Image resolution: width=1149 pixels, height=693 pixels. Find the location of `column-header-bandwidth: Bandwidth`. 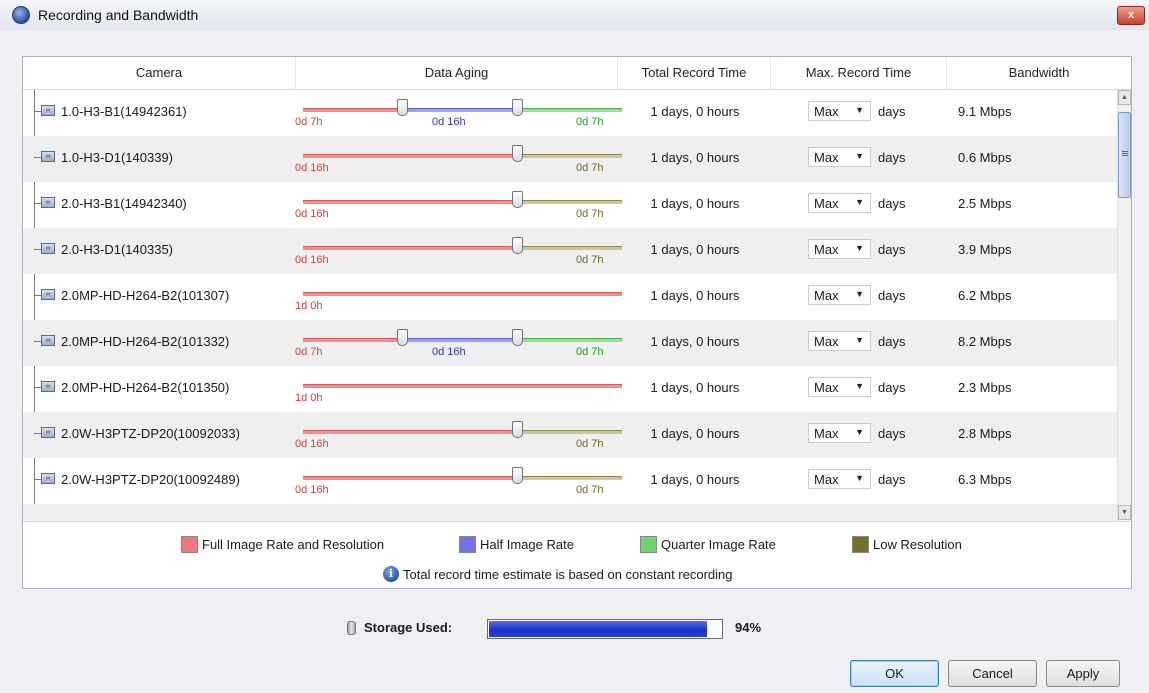

column-header-bandwidth: Bandwidth is located at coordinates (1039, 73).